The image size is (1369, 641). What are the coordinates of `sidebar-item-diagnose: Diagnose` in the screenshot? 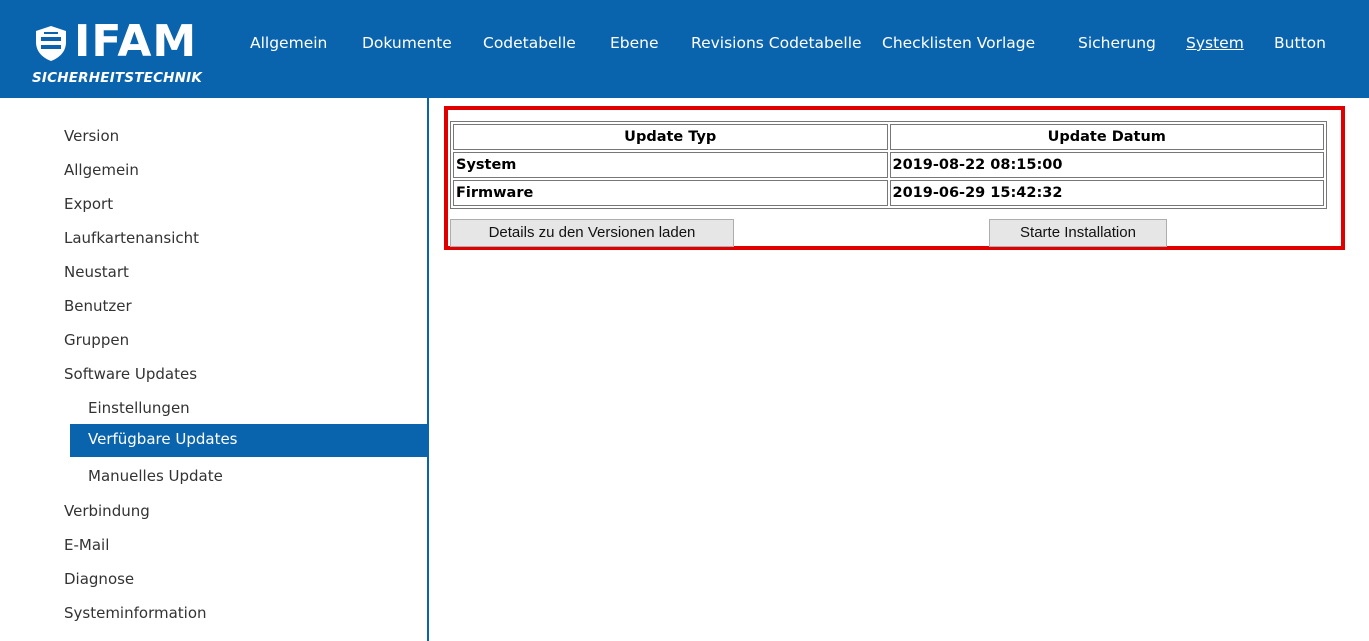 It's located at (99, 579).